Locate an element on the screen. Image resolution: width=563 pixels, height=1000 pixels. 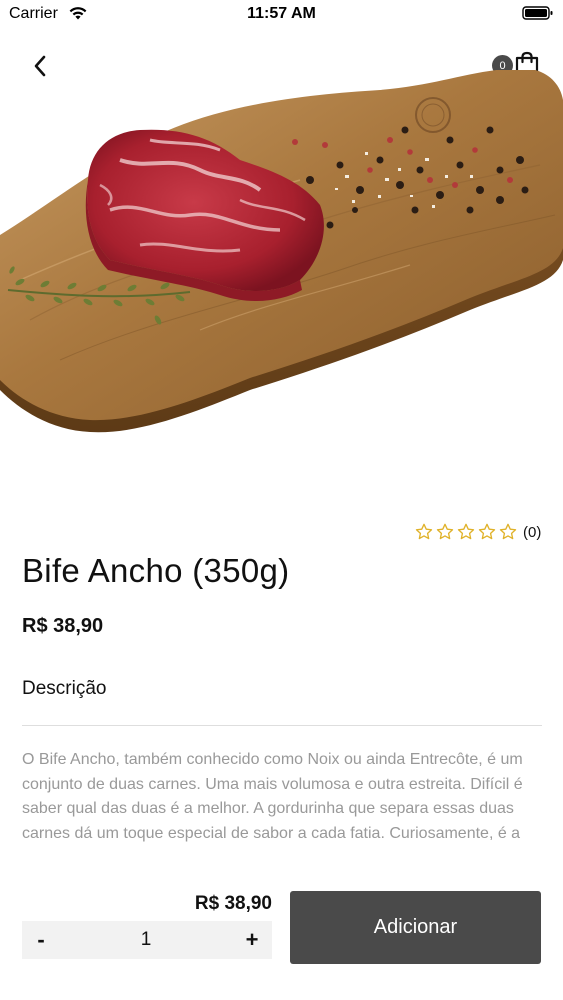
rating-stars is located at coordinates (466, 532).